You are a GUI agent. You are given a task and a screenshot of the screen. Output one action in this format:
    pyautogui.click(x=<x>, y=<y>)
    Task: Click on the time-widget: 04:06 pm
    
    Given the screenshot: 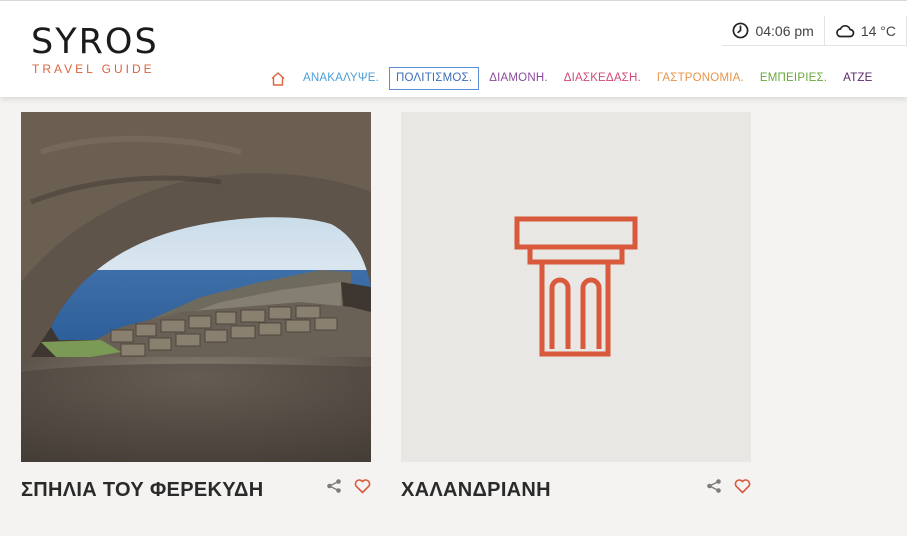 What is the action you would take?
    pyautogui.click(x=772, y=31)
    